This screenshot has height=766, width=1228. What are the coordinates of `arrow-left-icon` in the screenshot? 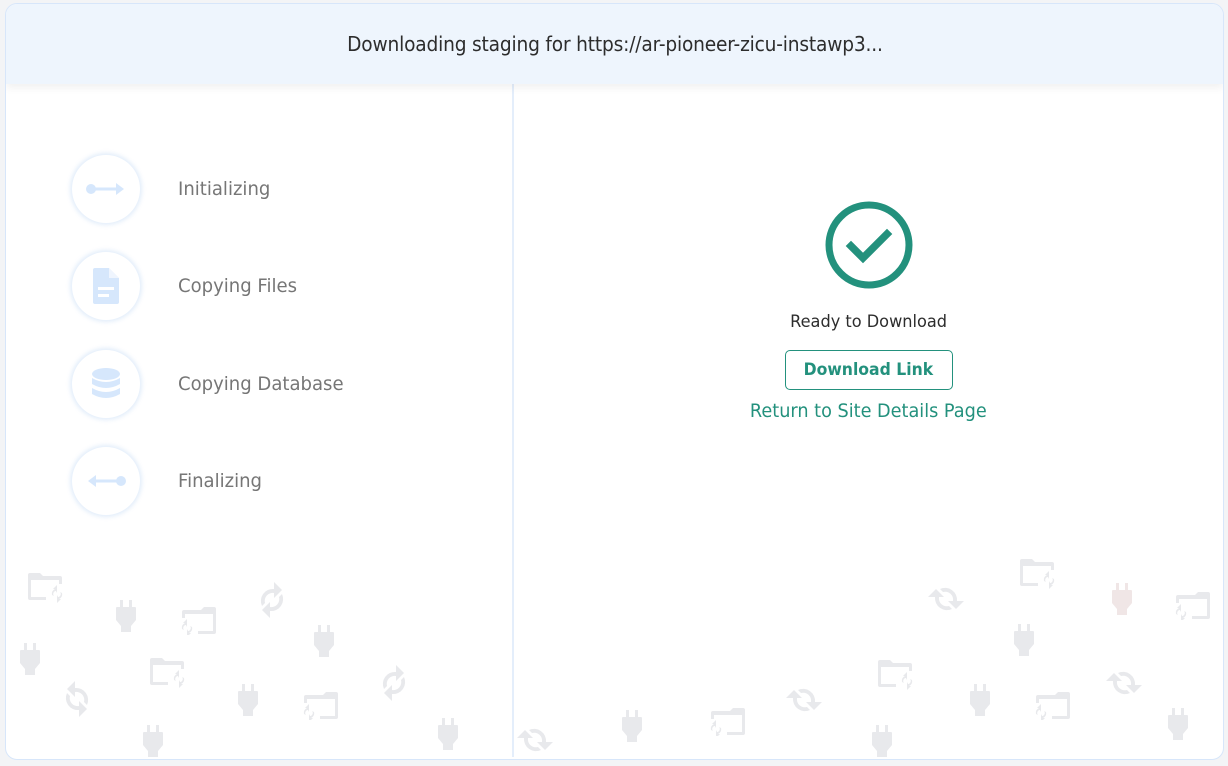 It's located at (107, 481).